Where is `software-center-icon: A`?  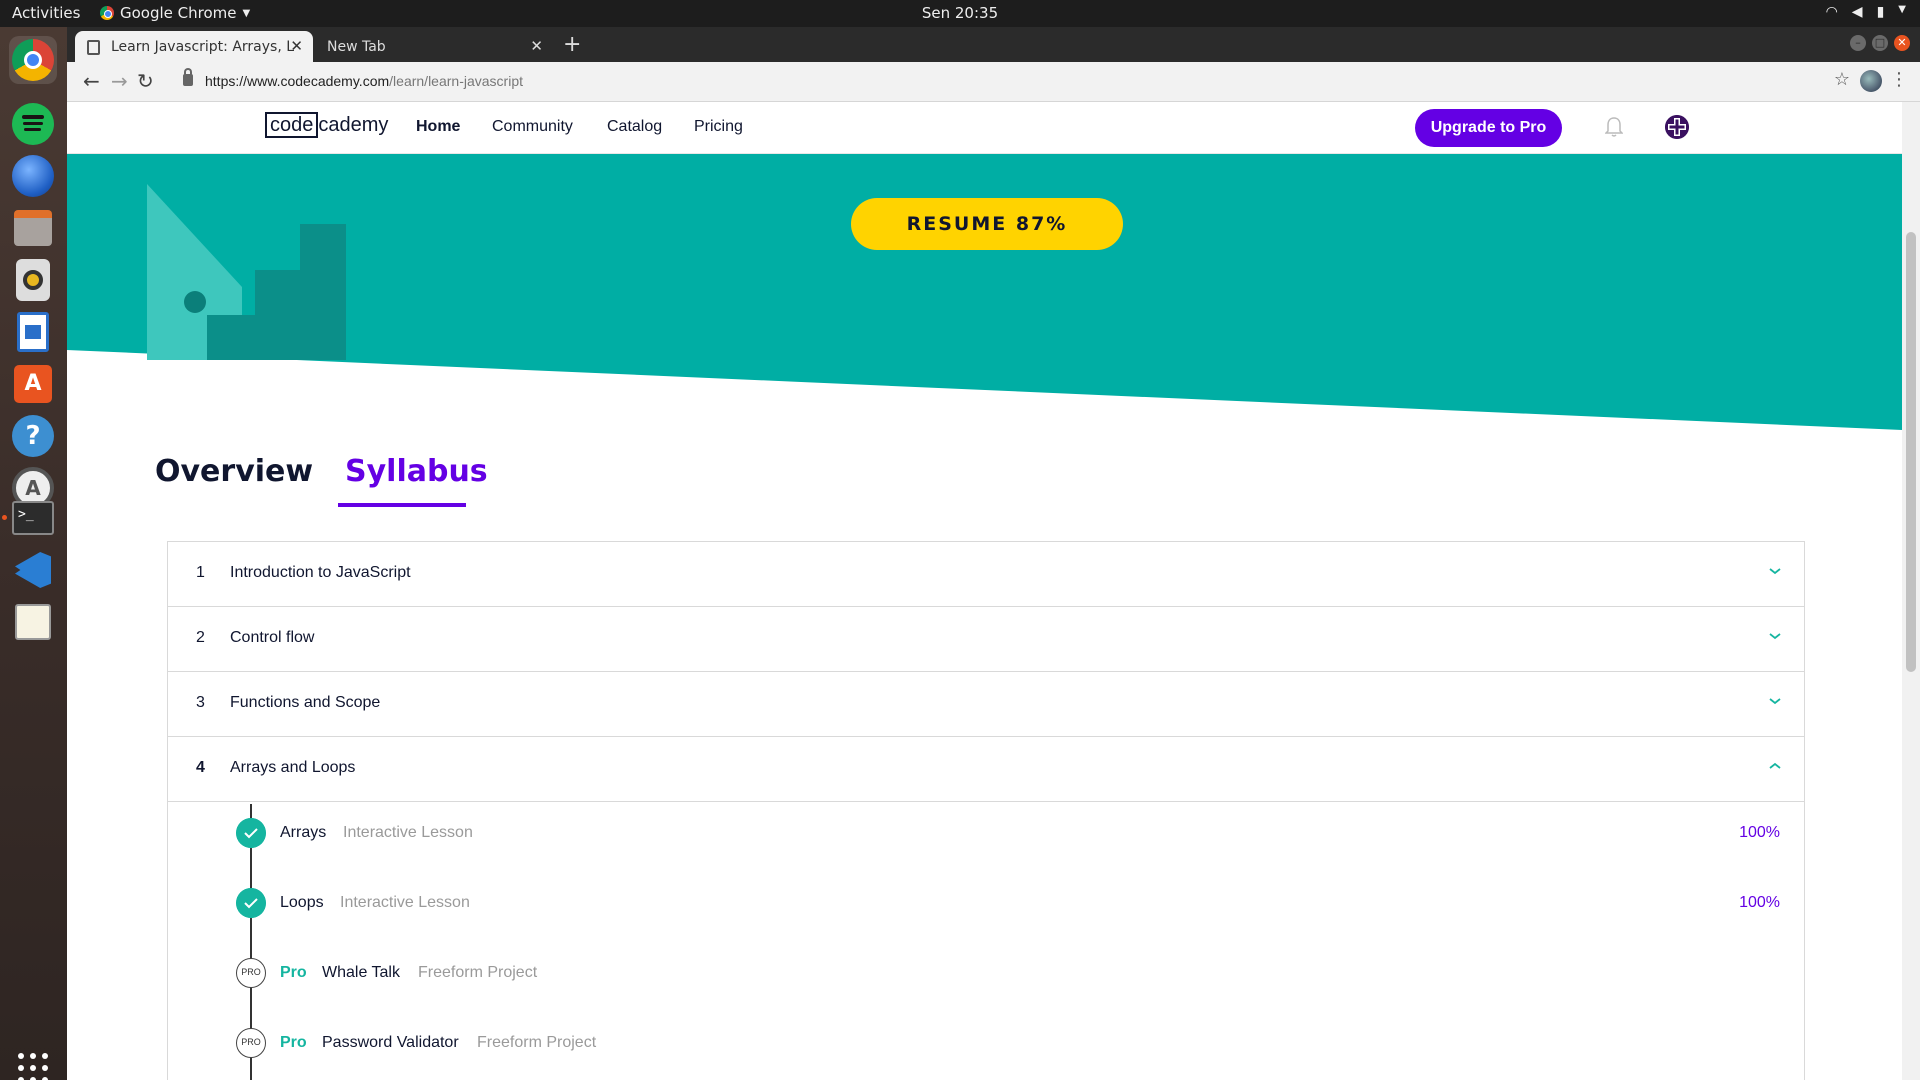
software-center-icon: A is located at coordinates (33, 384).